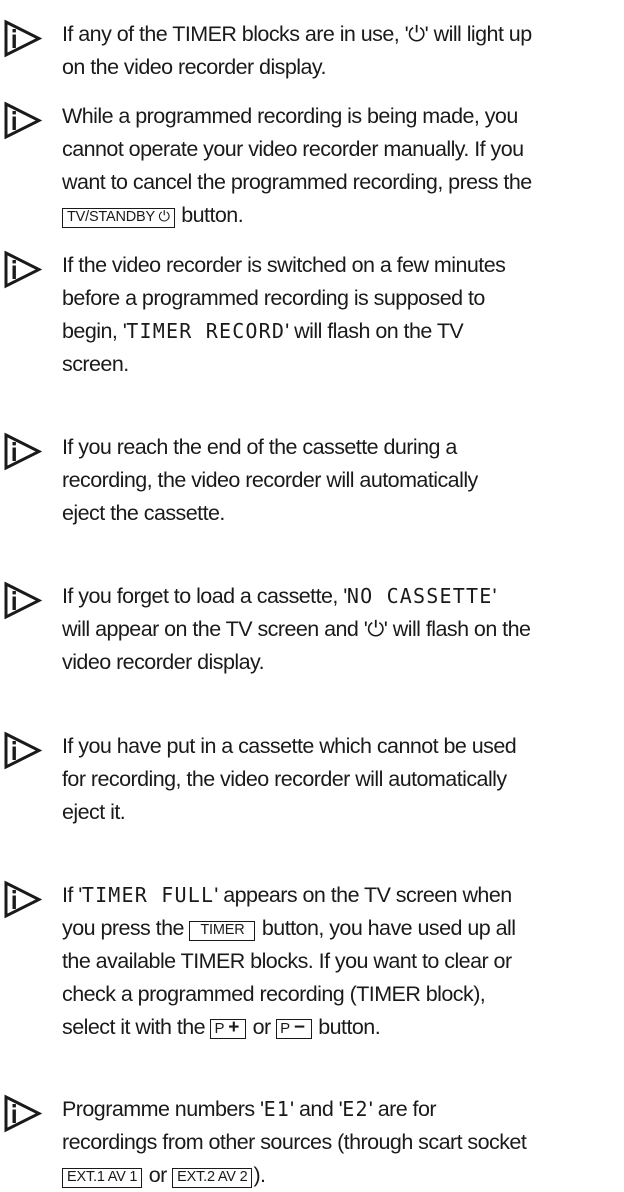  I want to click on note-text-run: begin, ', so click(94, 331).